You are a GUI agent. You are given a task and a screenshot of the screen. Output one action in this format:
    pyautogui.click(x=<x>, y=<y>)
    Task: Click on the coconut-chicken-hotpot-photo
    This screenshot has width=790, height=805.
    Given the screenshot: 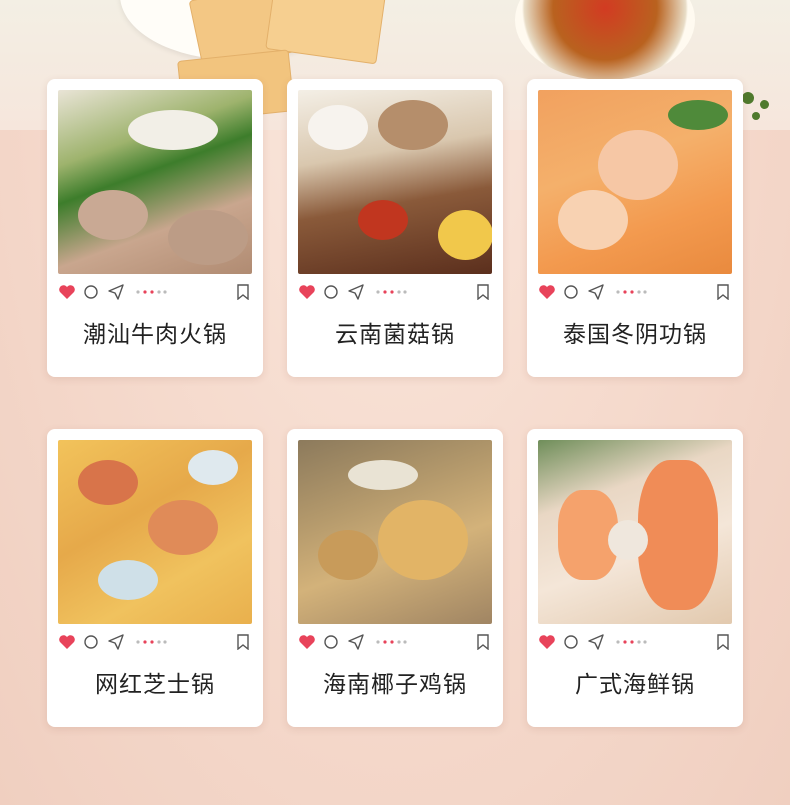 What is the action you would take?
    pyautogui.click(x=395, y=532)
    